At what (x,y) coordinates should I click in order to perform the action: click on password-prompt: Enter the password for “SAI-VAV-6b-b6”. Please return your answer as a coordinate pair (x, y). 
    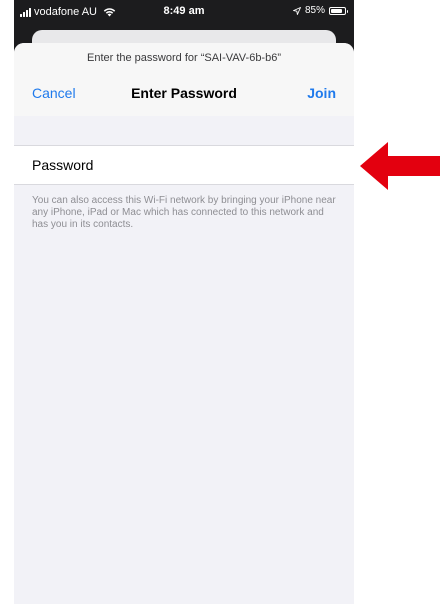
    Looking at the image, I should click on (183, 58).